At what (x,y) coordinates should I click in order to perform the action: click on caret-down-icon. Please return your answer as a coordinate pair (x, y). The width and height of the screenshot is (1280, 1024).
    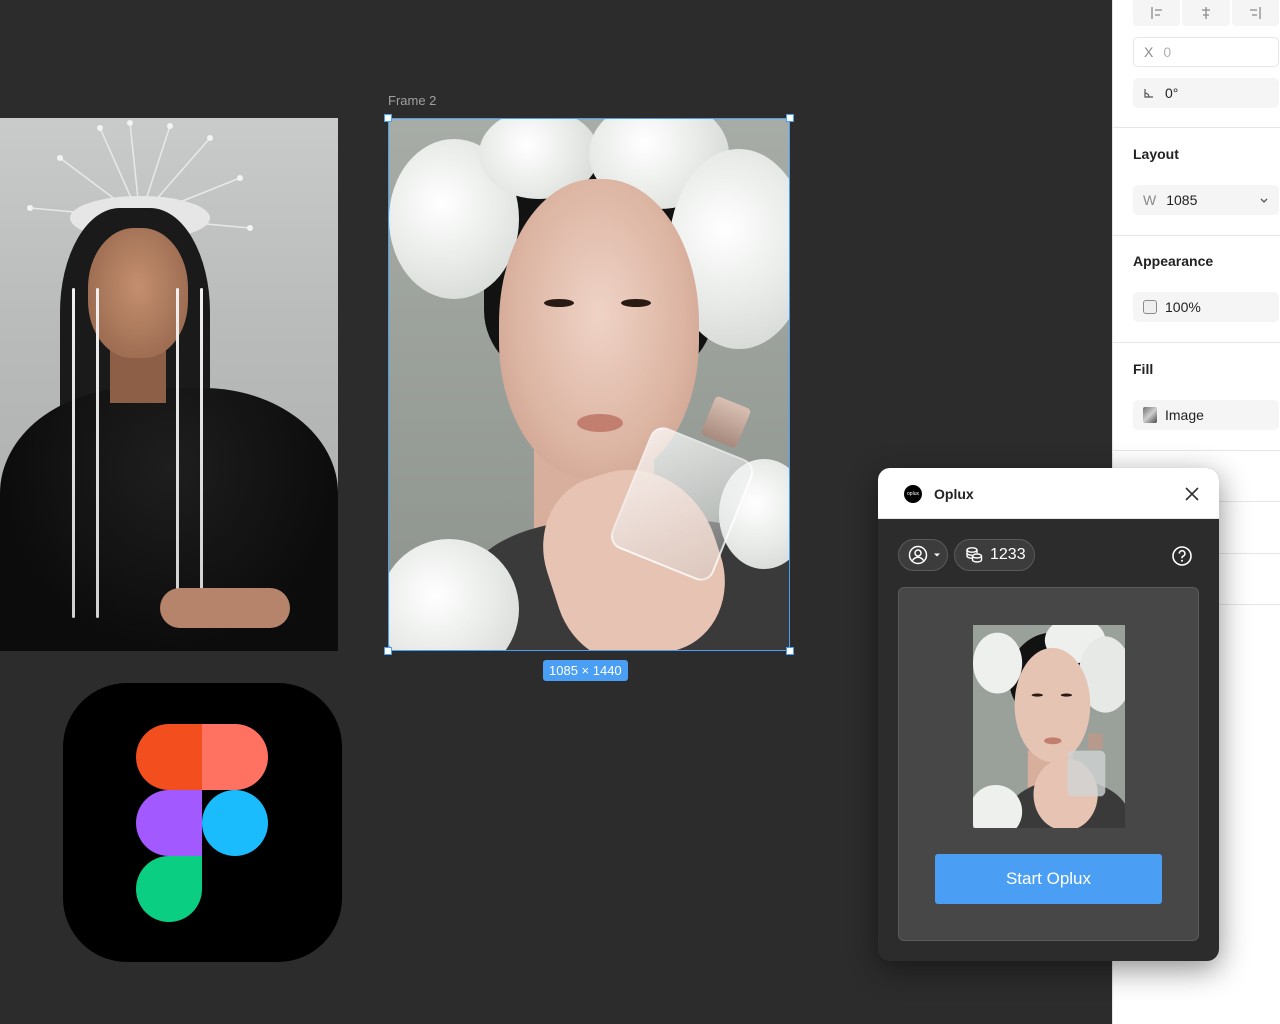
    Looking at the image, I should click on (937, 555).